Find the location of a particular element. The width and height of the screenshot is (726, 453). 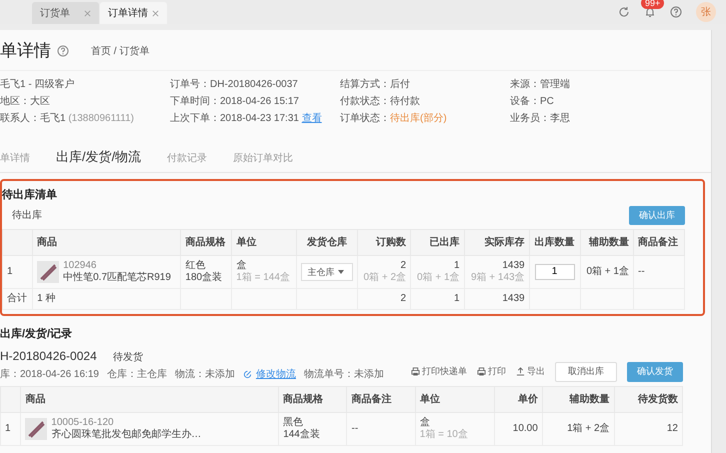

section-title: 待出库清单 is located at coordinates (30, 195).